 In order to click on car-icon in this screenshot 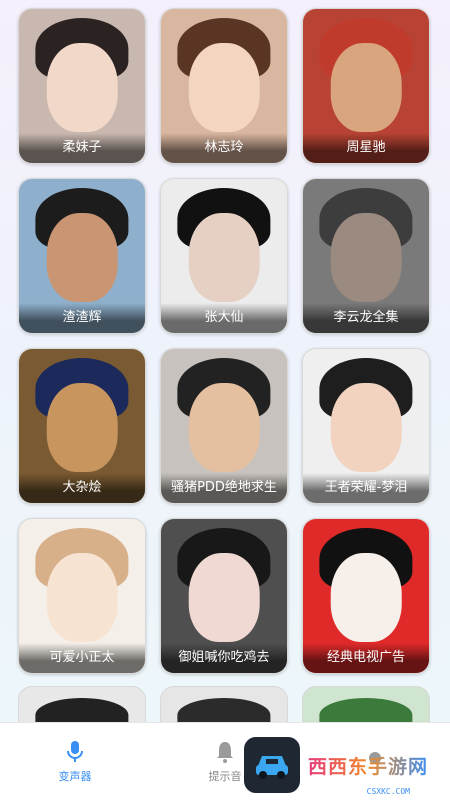, I will do `click(272, 765)`.